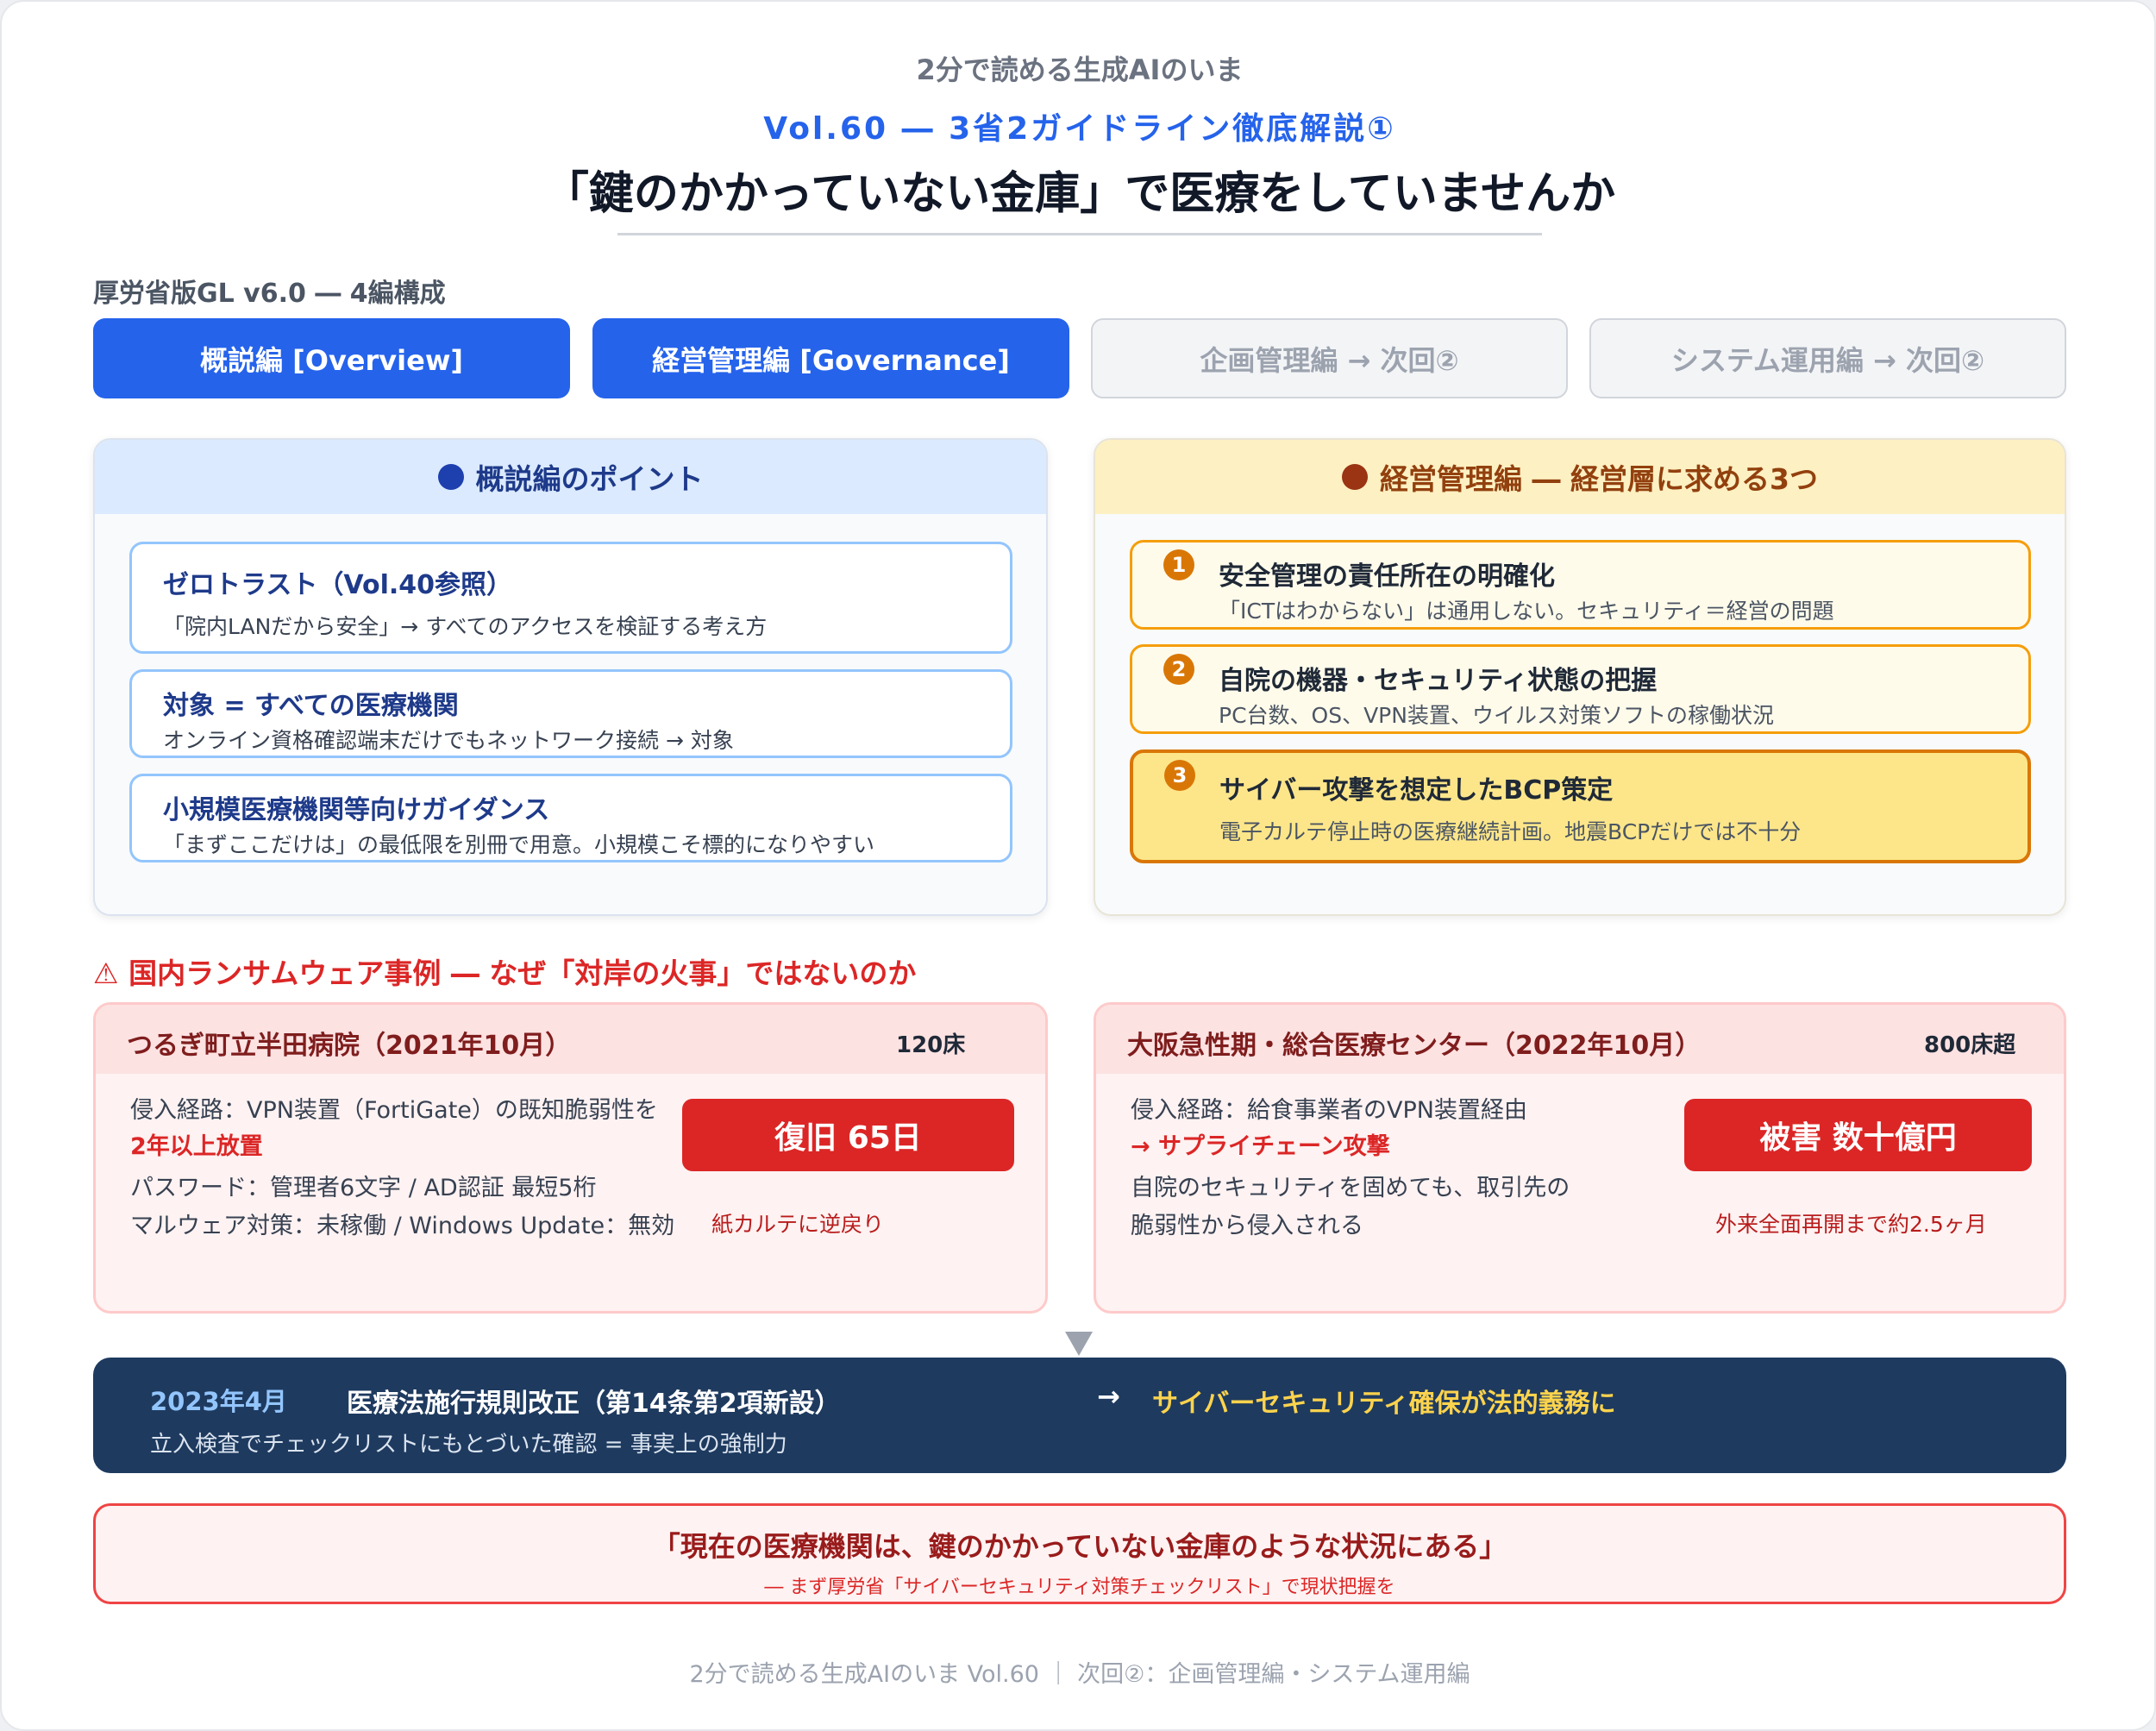 Image resolution: width=2156 pixels, height=1731 pixels. I want to click on tab-planning: 企画管理編 → 次回②, so click(1329, 358).